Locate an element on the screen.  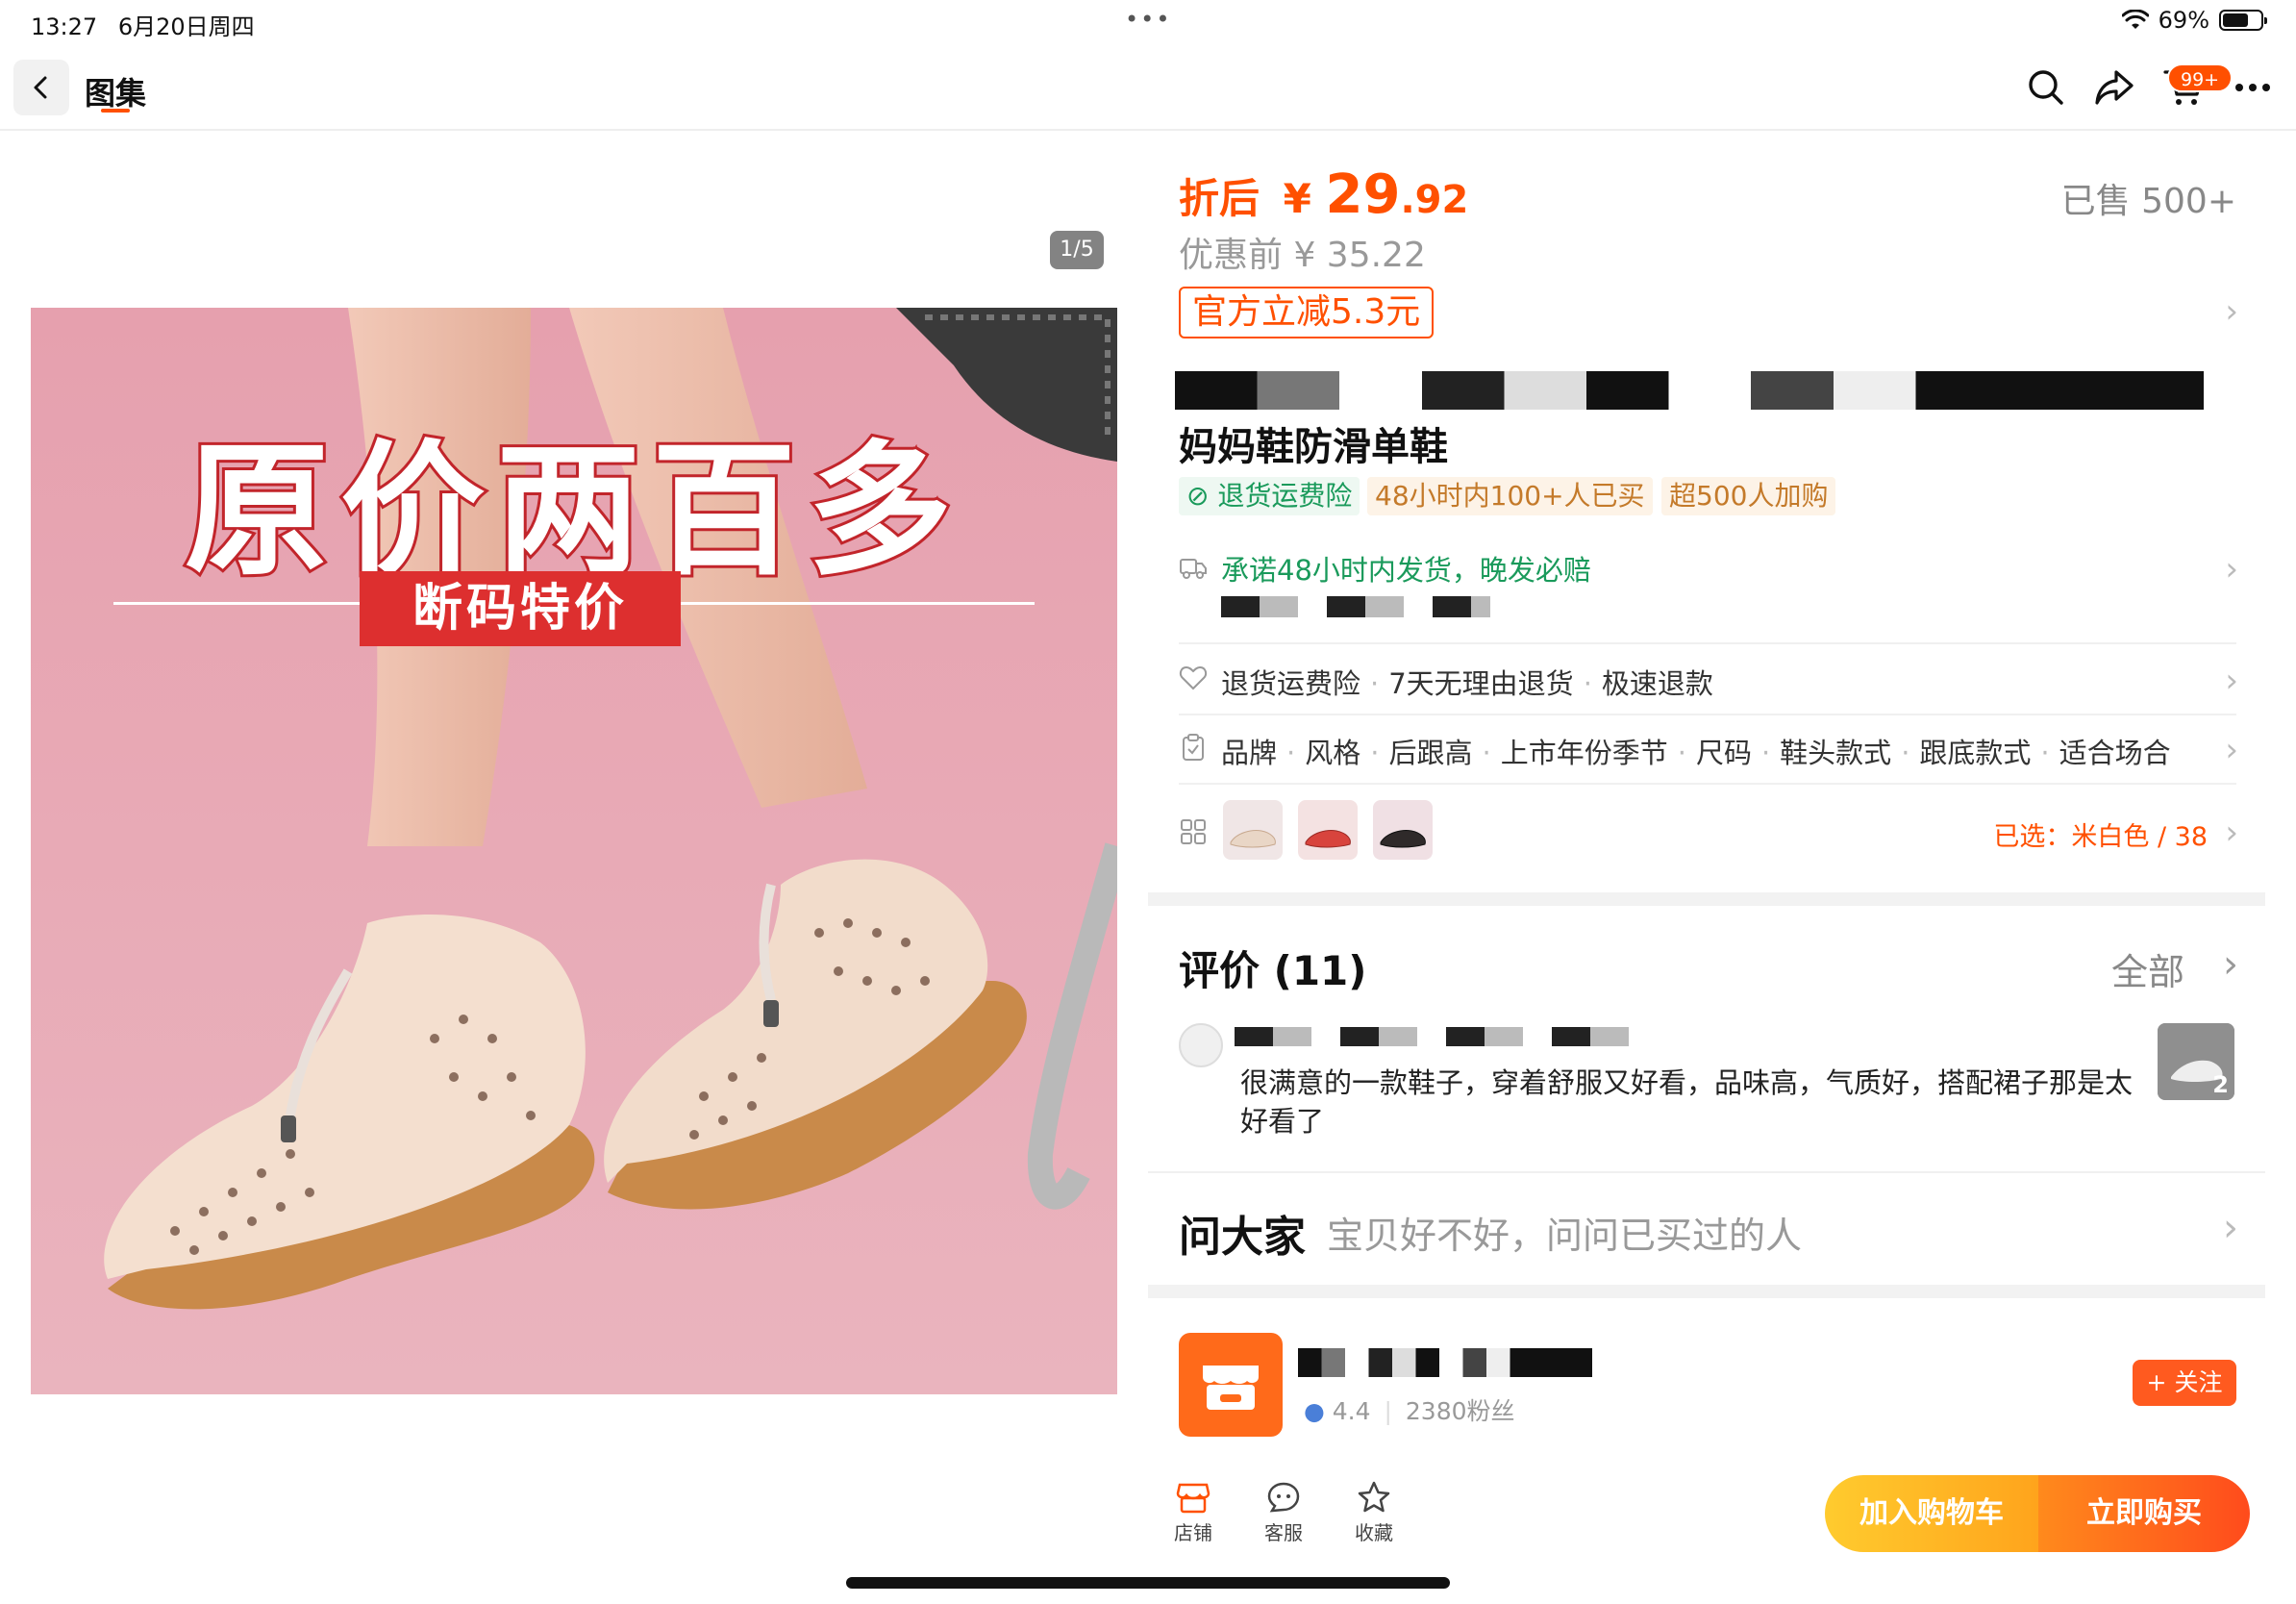
shop-meta: ● 4.4 | 2380粉丝 is located at coordinates (1409, 1411).